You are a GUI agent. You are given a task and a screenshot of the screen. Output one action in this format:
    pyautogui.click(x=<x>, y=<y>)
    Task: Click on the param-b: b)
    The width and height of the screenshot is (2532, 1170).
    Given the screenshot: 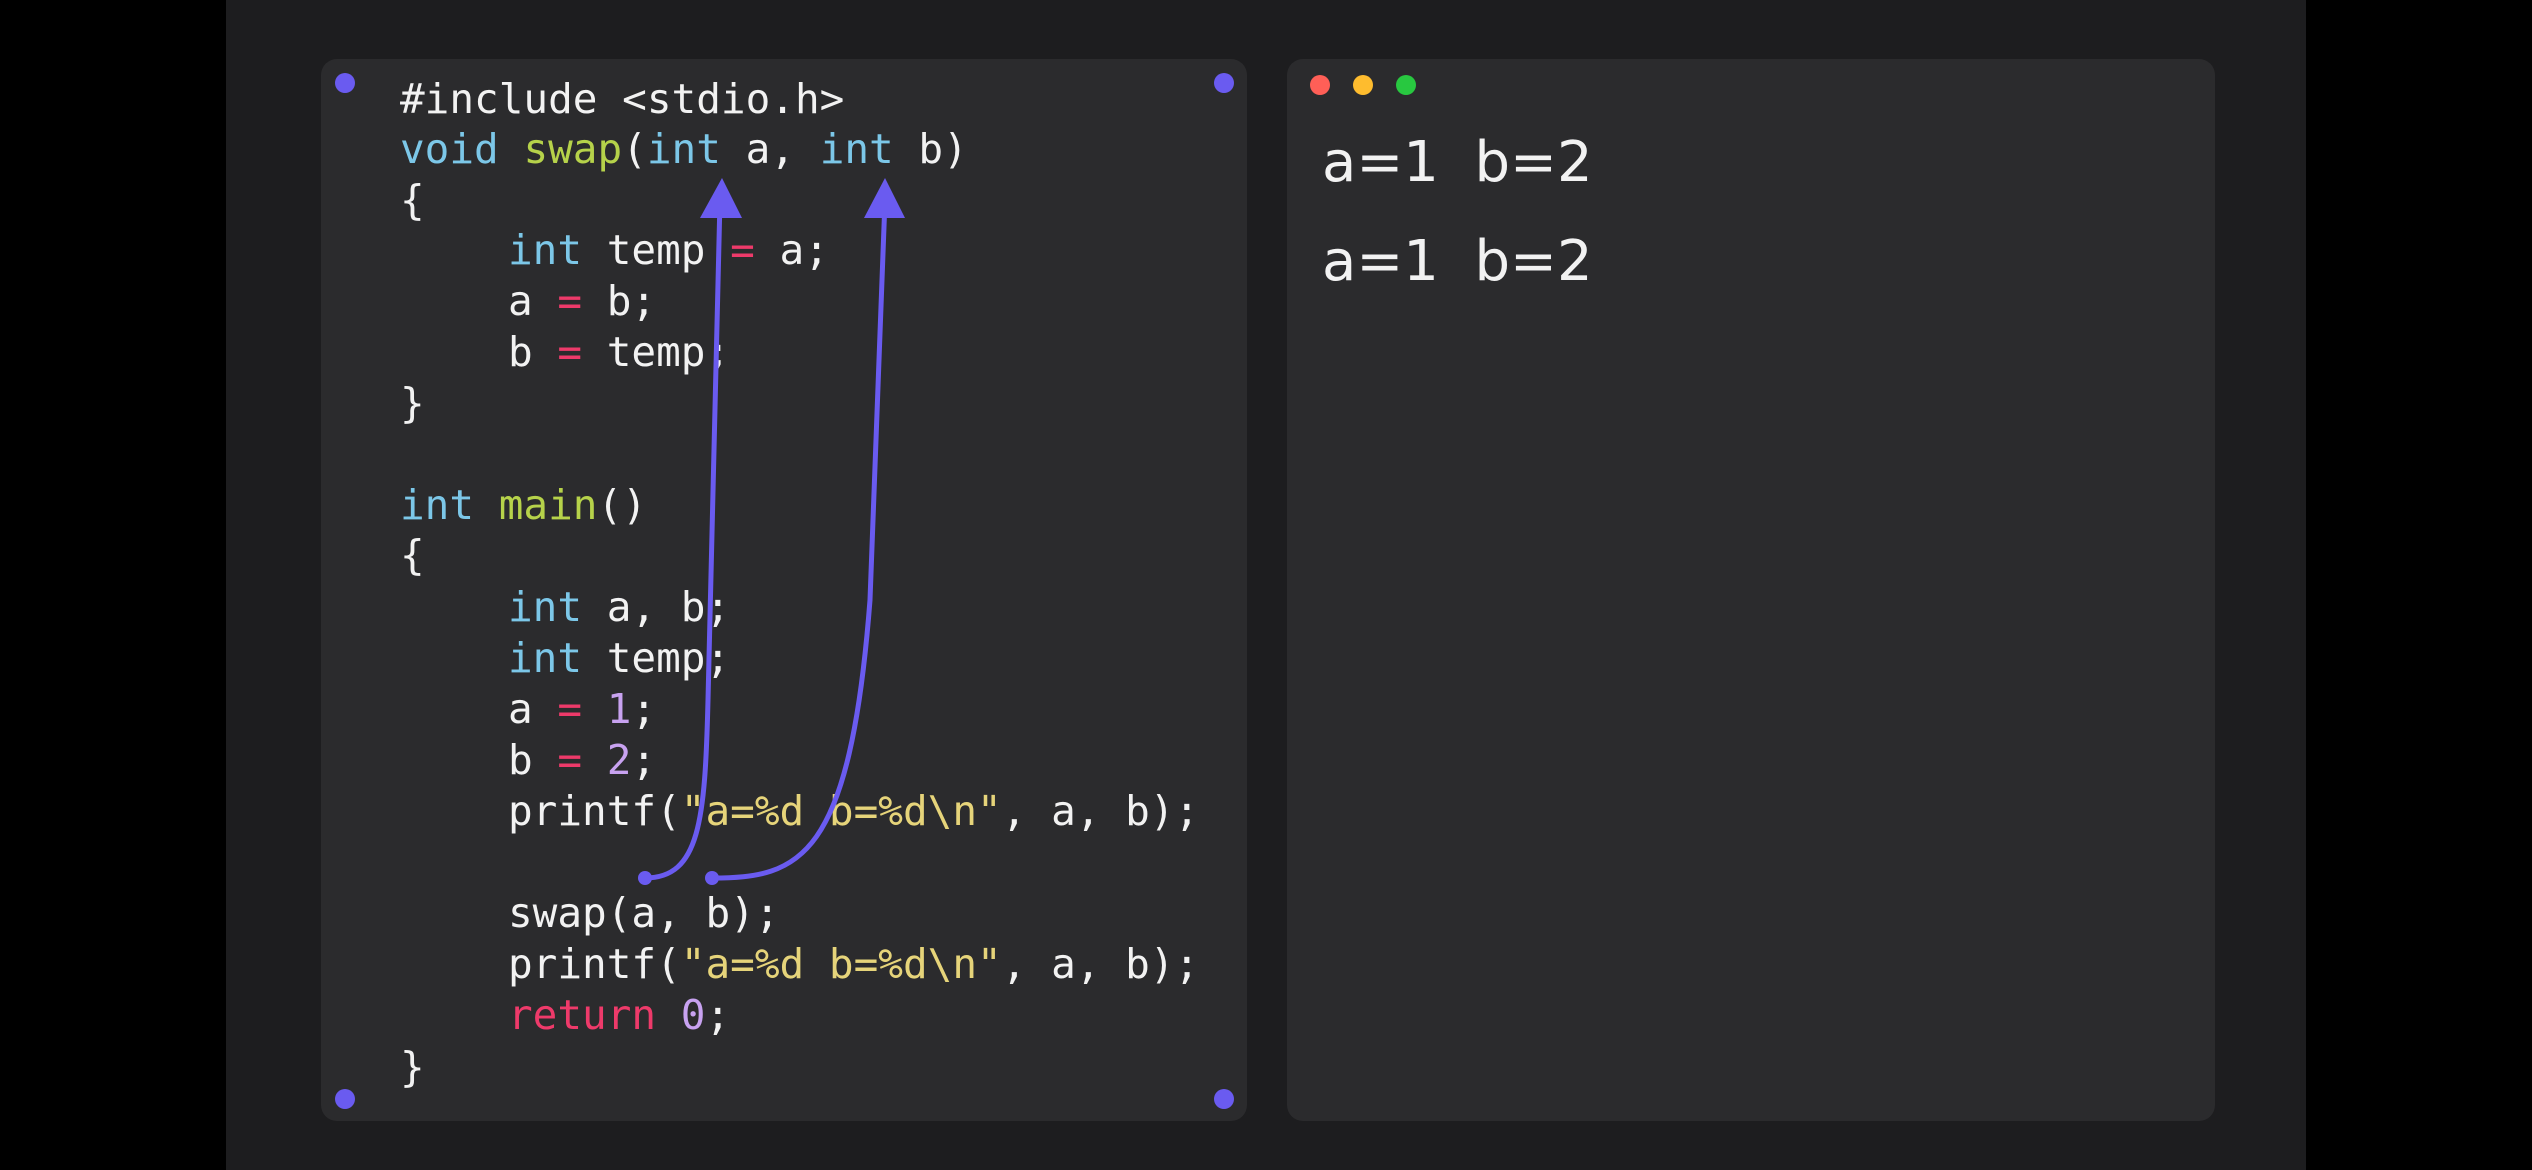 What is the action you would take?
    pyautogui.click(x=930, y=149)
    